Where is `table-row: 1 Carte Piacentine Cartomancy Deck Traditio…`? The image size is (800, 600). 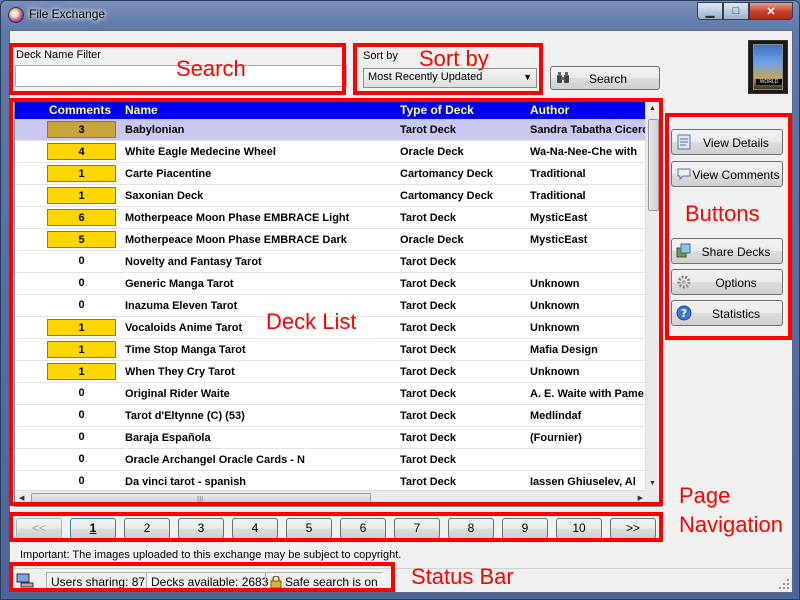 table-row: 1 Carte Piacentine Cartomancy Deck Traditio… is located at coordinates (331, 174).